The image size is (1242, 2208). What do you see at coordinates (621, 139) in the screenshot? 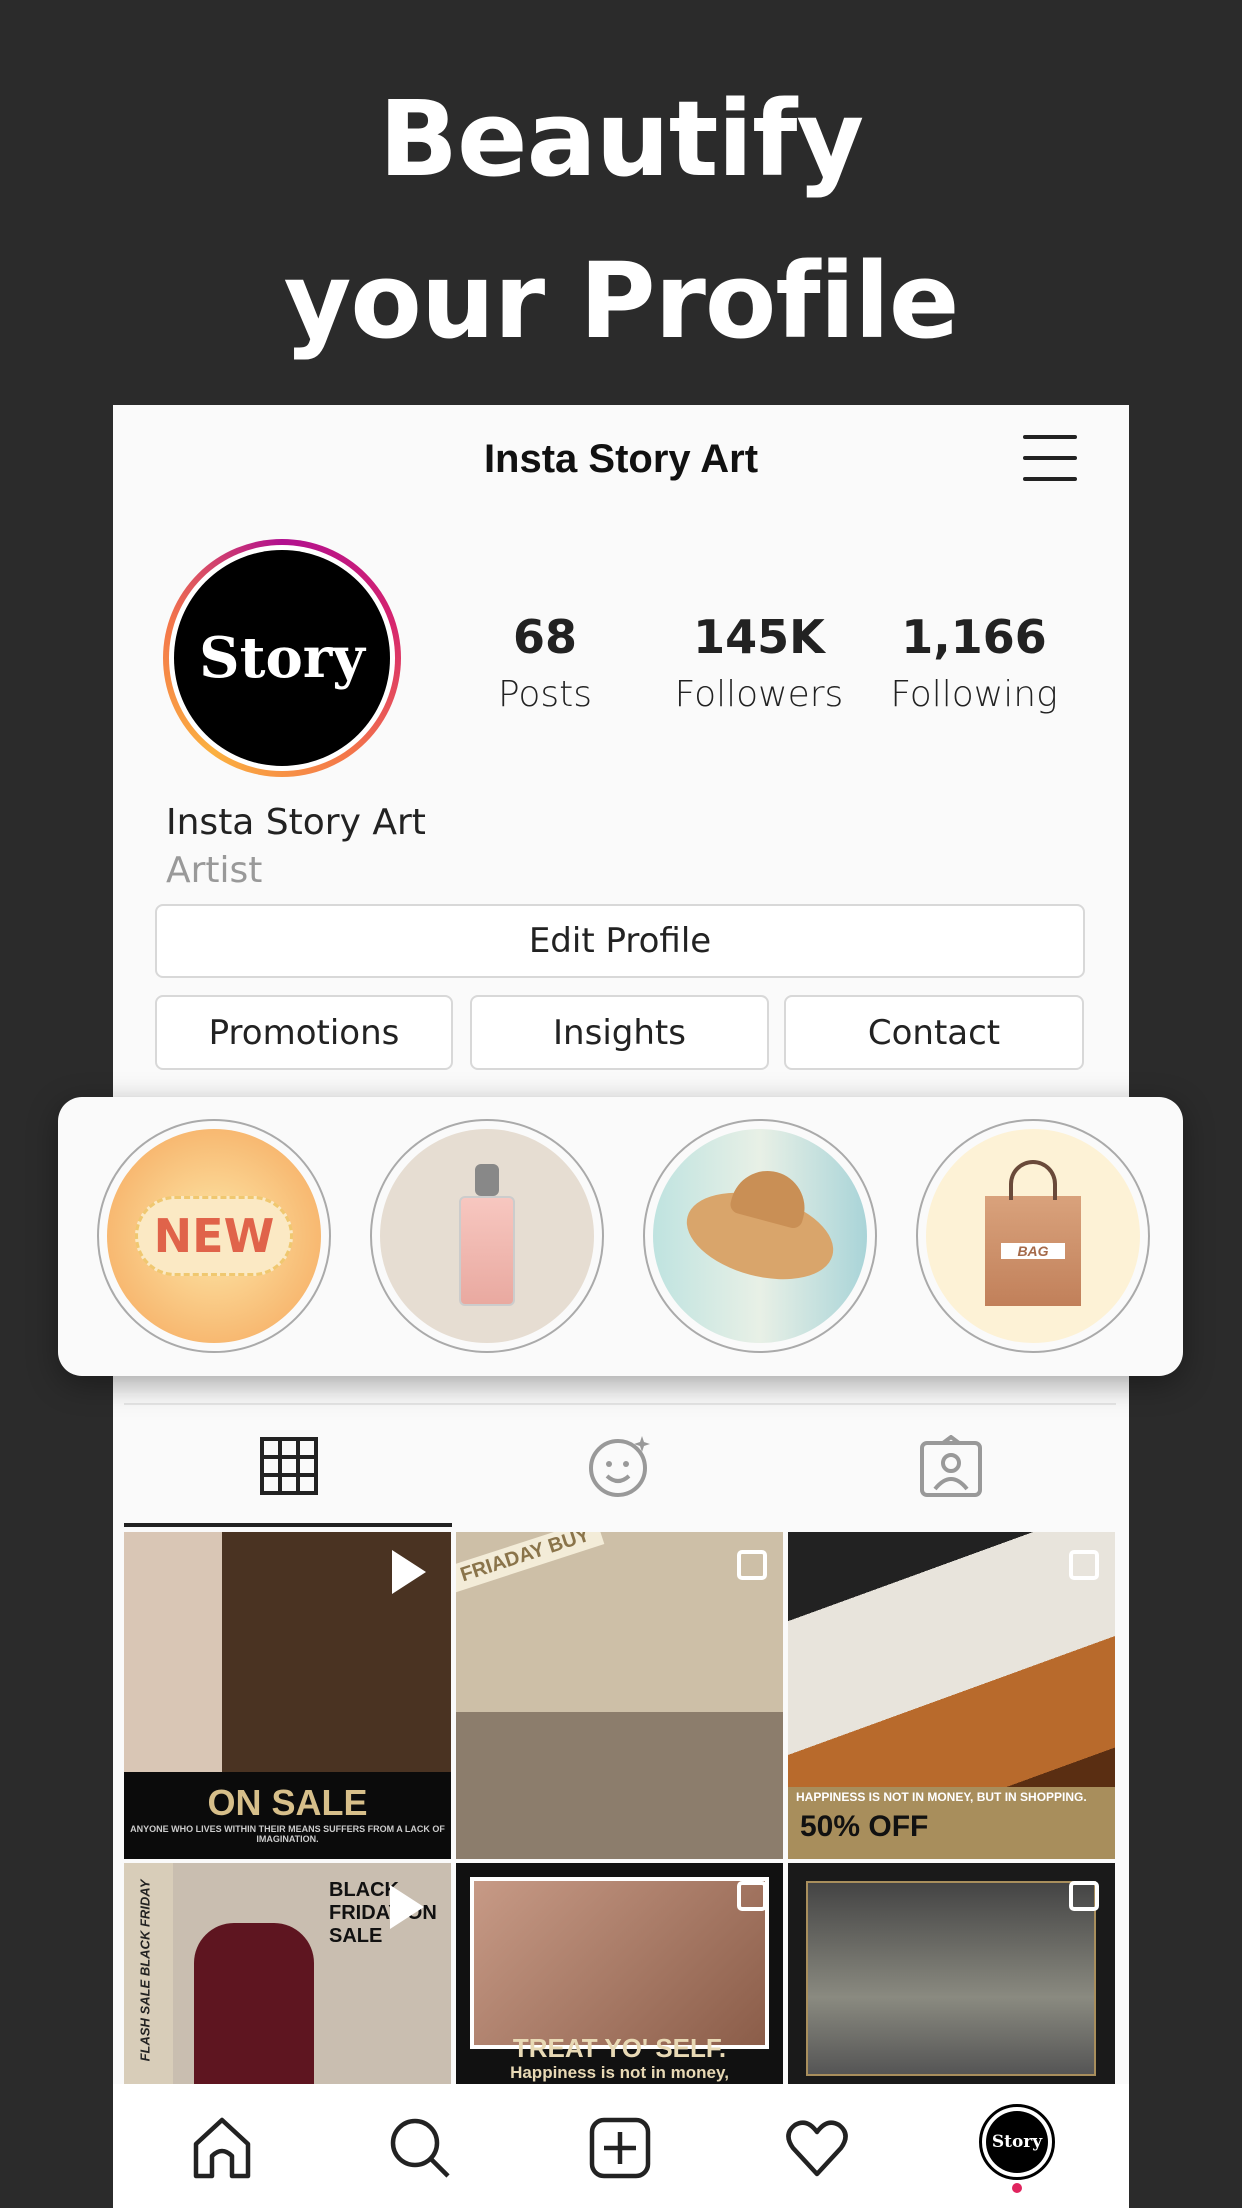
I see `headline-line1: Beautify` at bounding box center [621, 139].